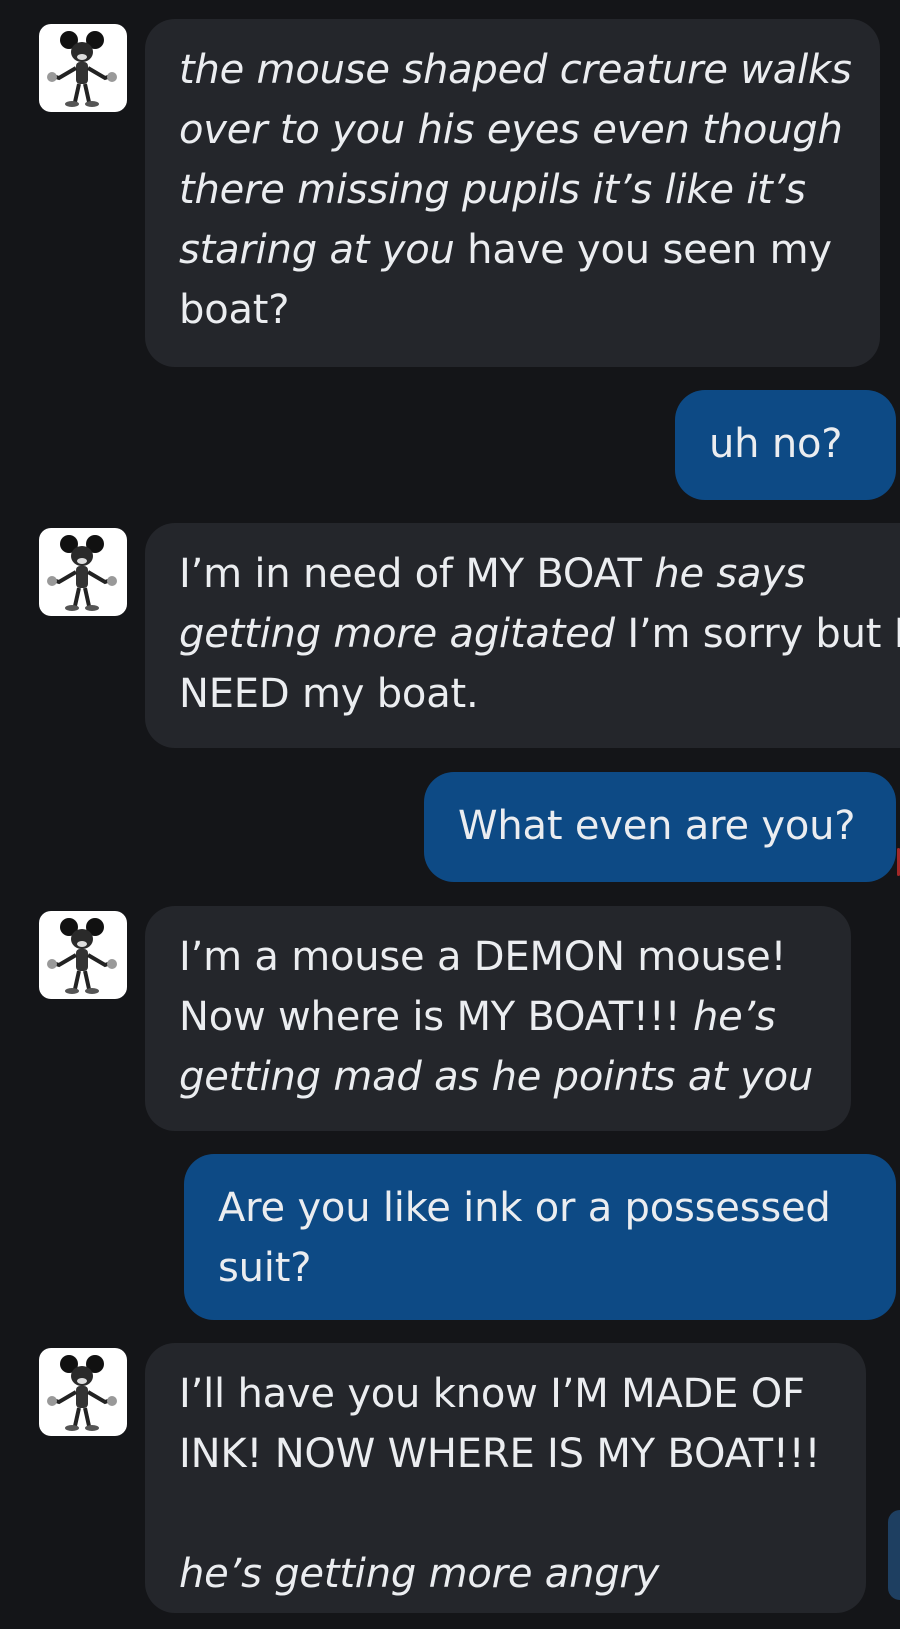  Describe the element at coordinates (730, 574) in the screenshot. I see `message-text: he says` at that location.